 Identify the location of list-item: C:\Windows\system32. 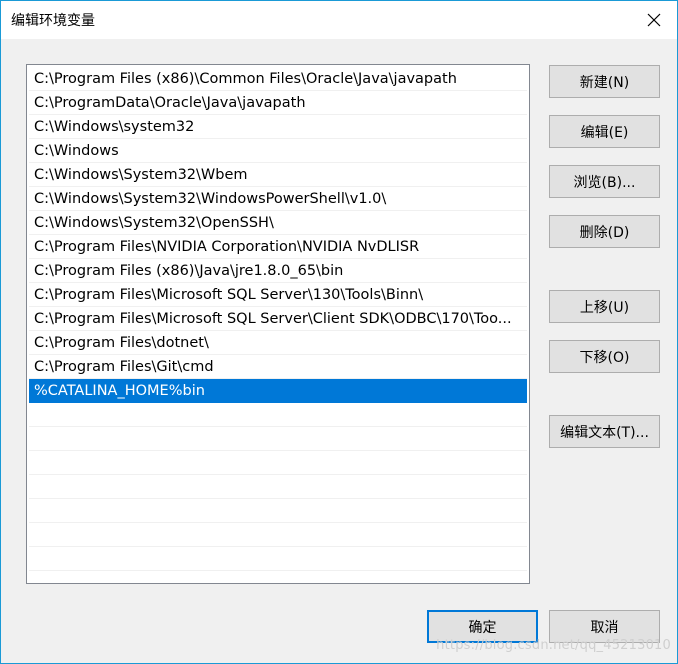
(278, 127).